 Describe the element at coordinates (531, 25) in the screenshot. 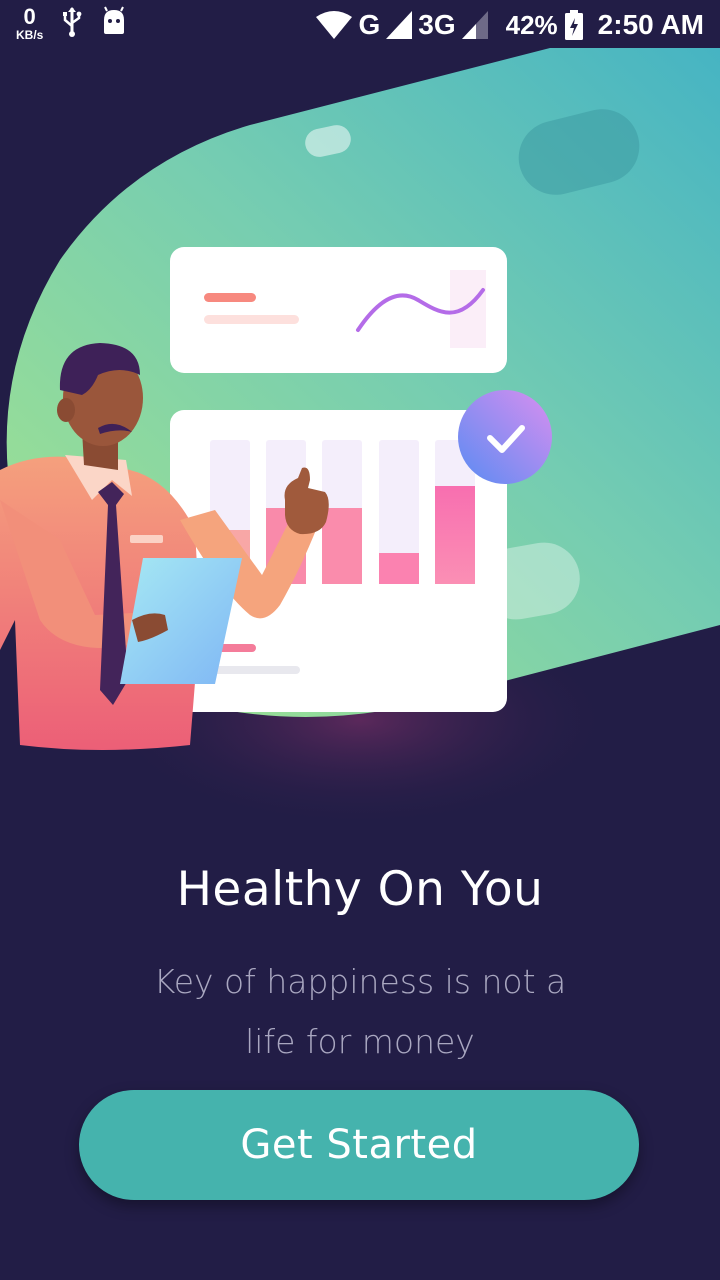

I see `battery-percent: 42%` at that location.